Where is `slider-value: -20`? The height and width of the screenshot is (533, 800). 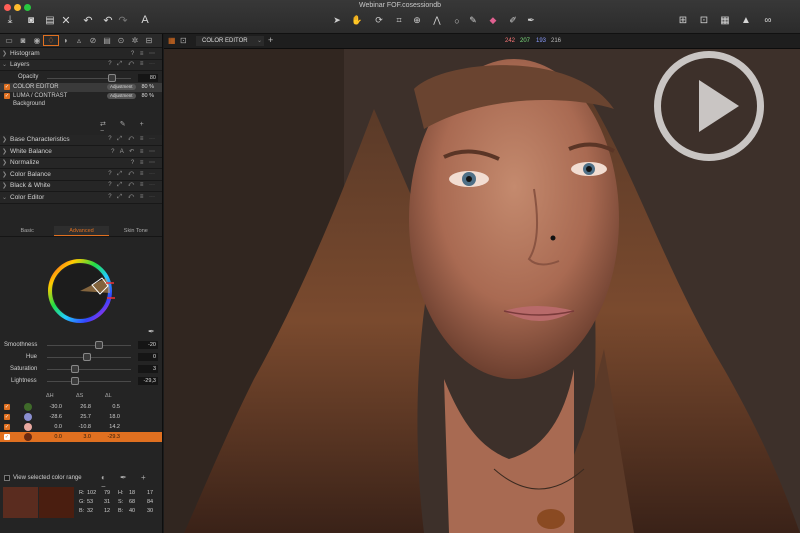 slider-value: -20 is located at coordinates (148, 345).